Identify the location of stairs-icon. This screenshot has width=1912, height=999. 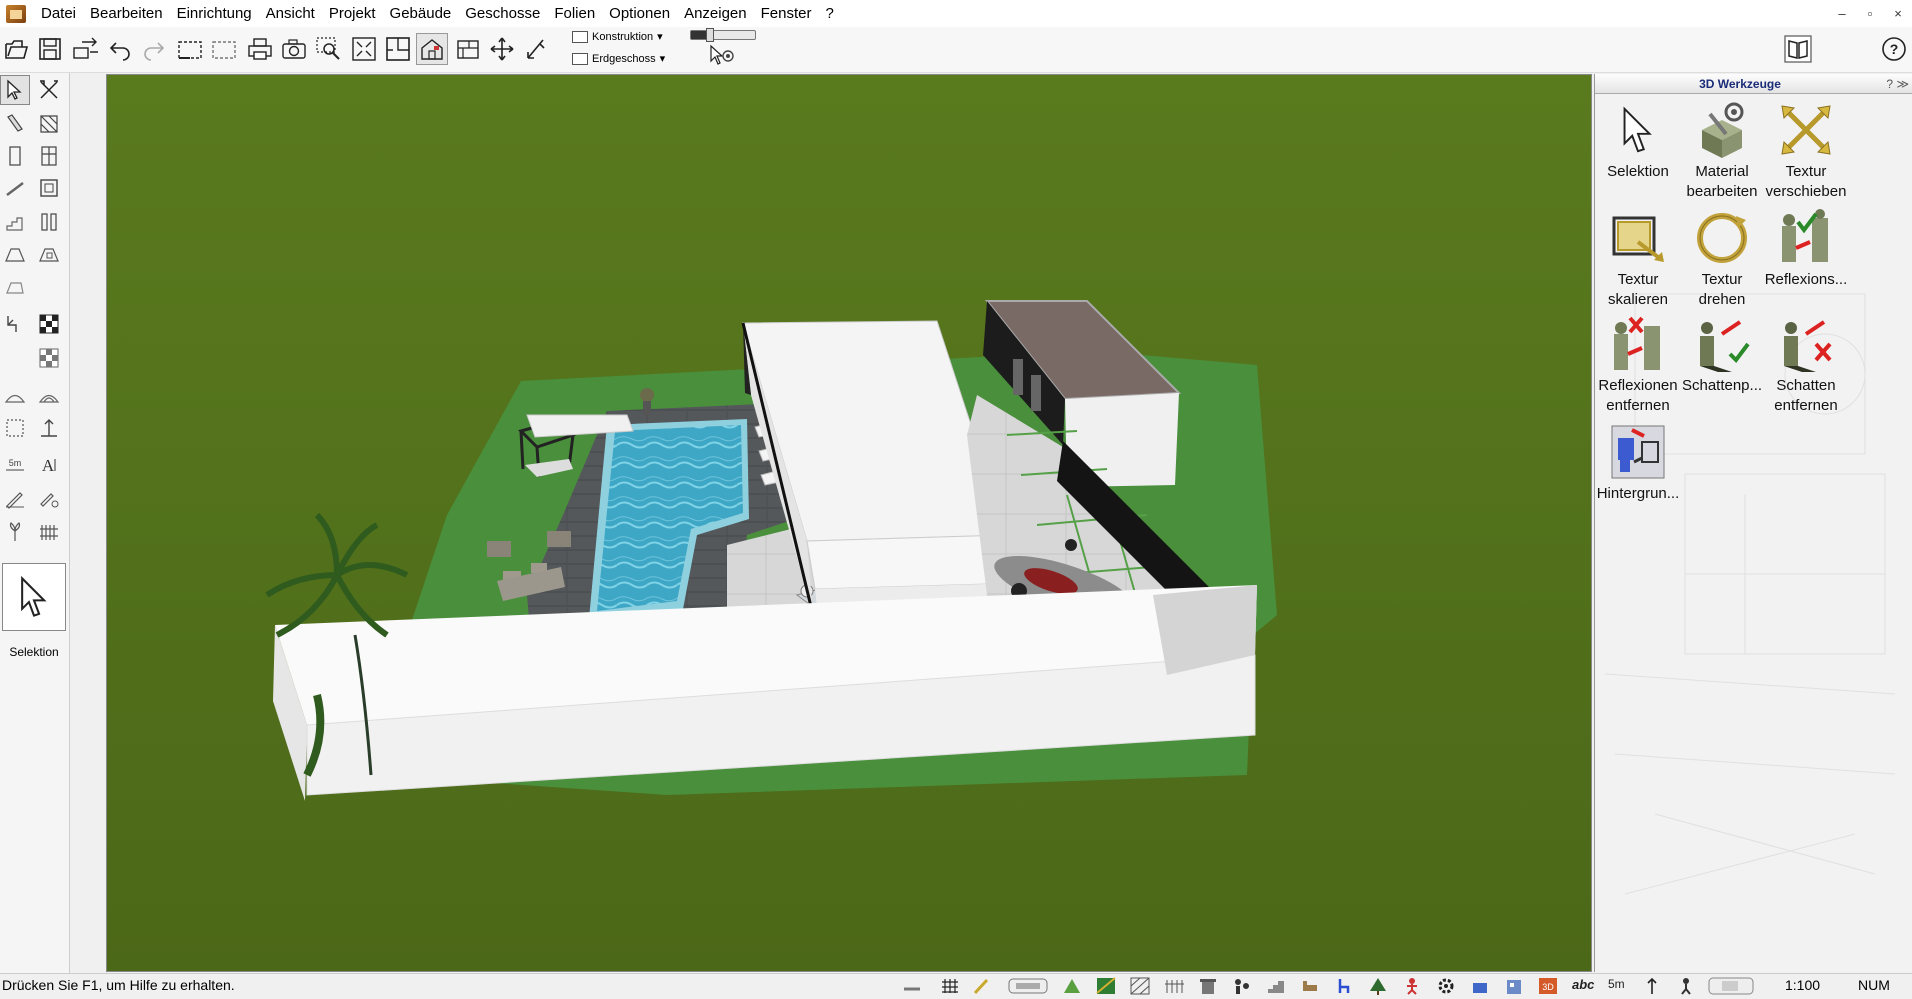
(15, 222).